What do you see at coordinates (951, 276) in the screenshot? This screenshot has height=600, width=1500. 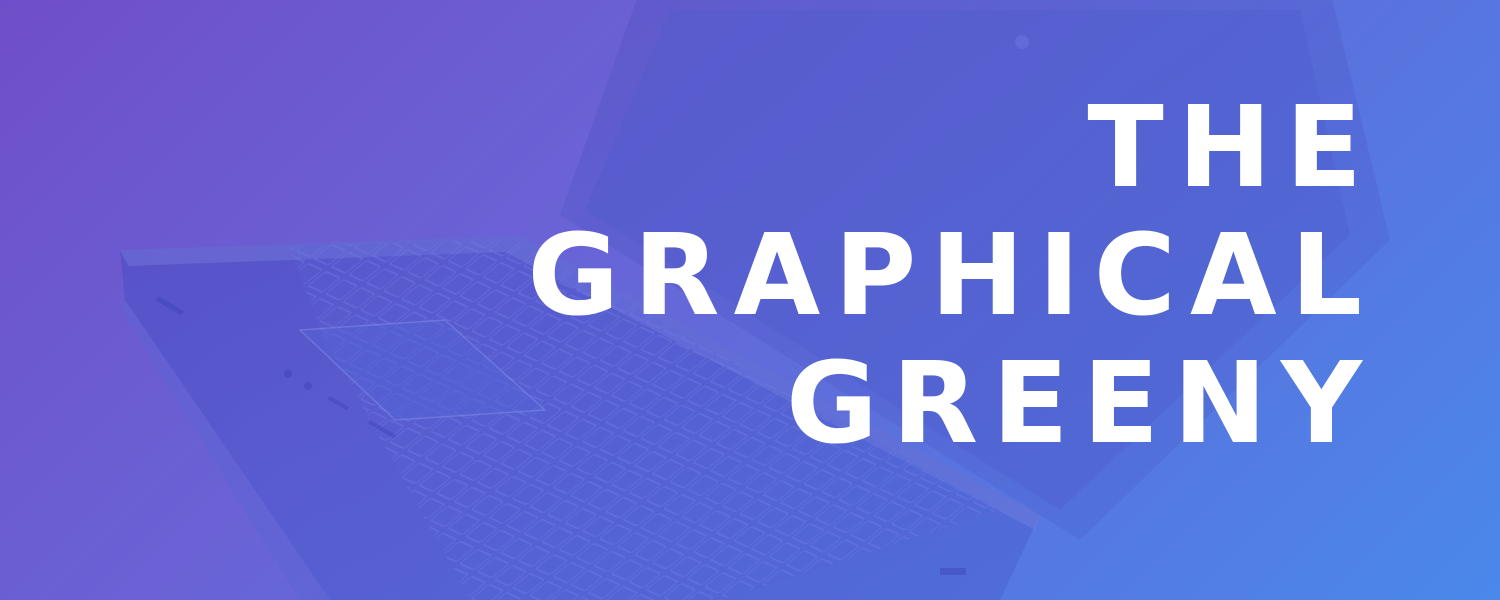 I see `title-line-2: GRAPHICAL` at bounding box center [951, 276].